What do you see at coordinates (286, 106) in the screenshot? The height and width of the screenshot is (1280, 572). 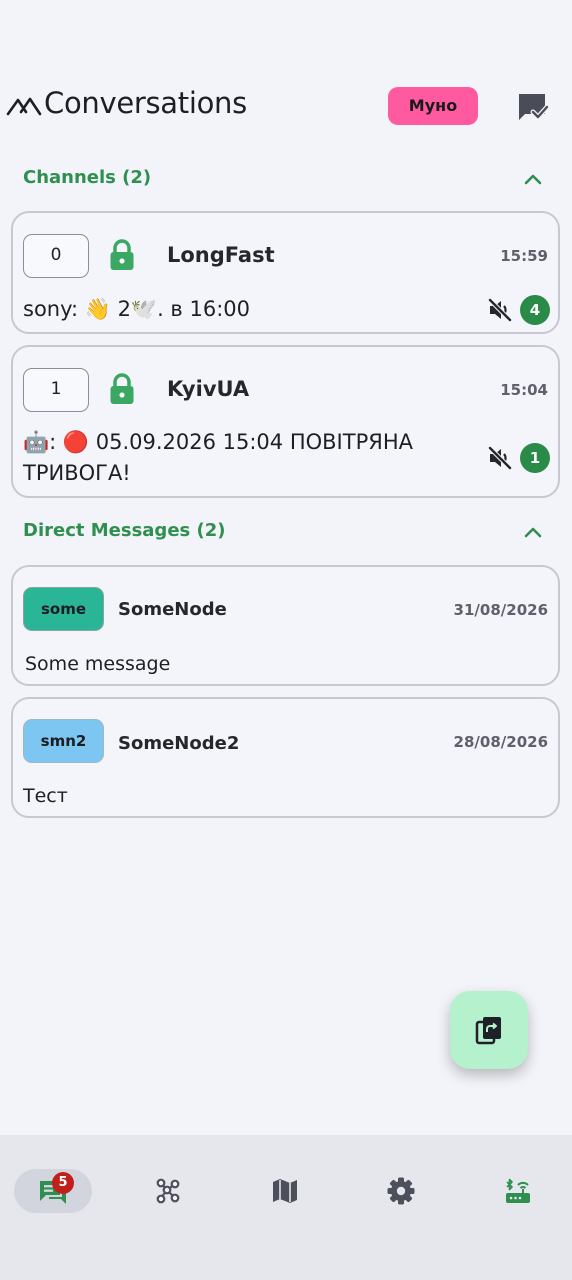 I see `app-header: Conversations Муно` at bounding box center [286, 106].